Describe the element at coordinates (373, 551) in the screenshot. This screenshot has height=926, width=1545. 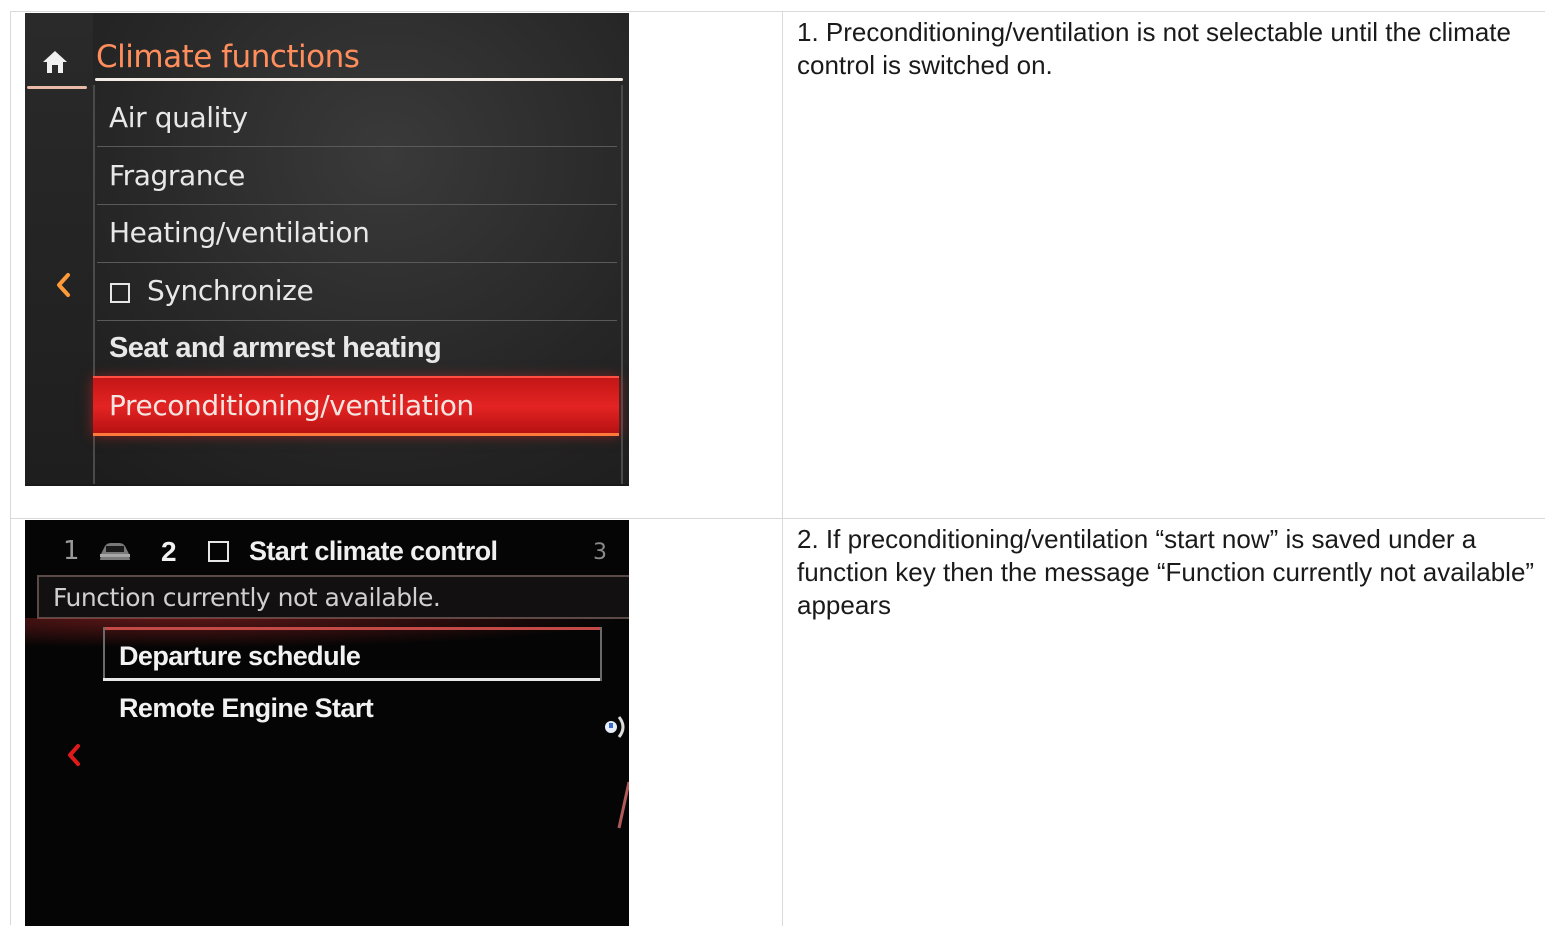
I see `start-climate-control-label: Start climate control` at that location.